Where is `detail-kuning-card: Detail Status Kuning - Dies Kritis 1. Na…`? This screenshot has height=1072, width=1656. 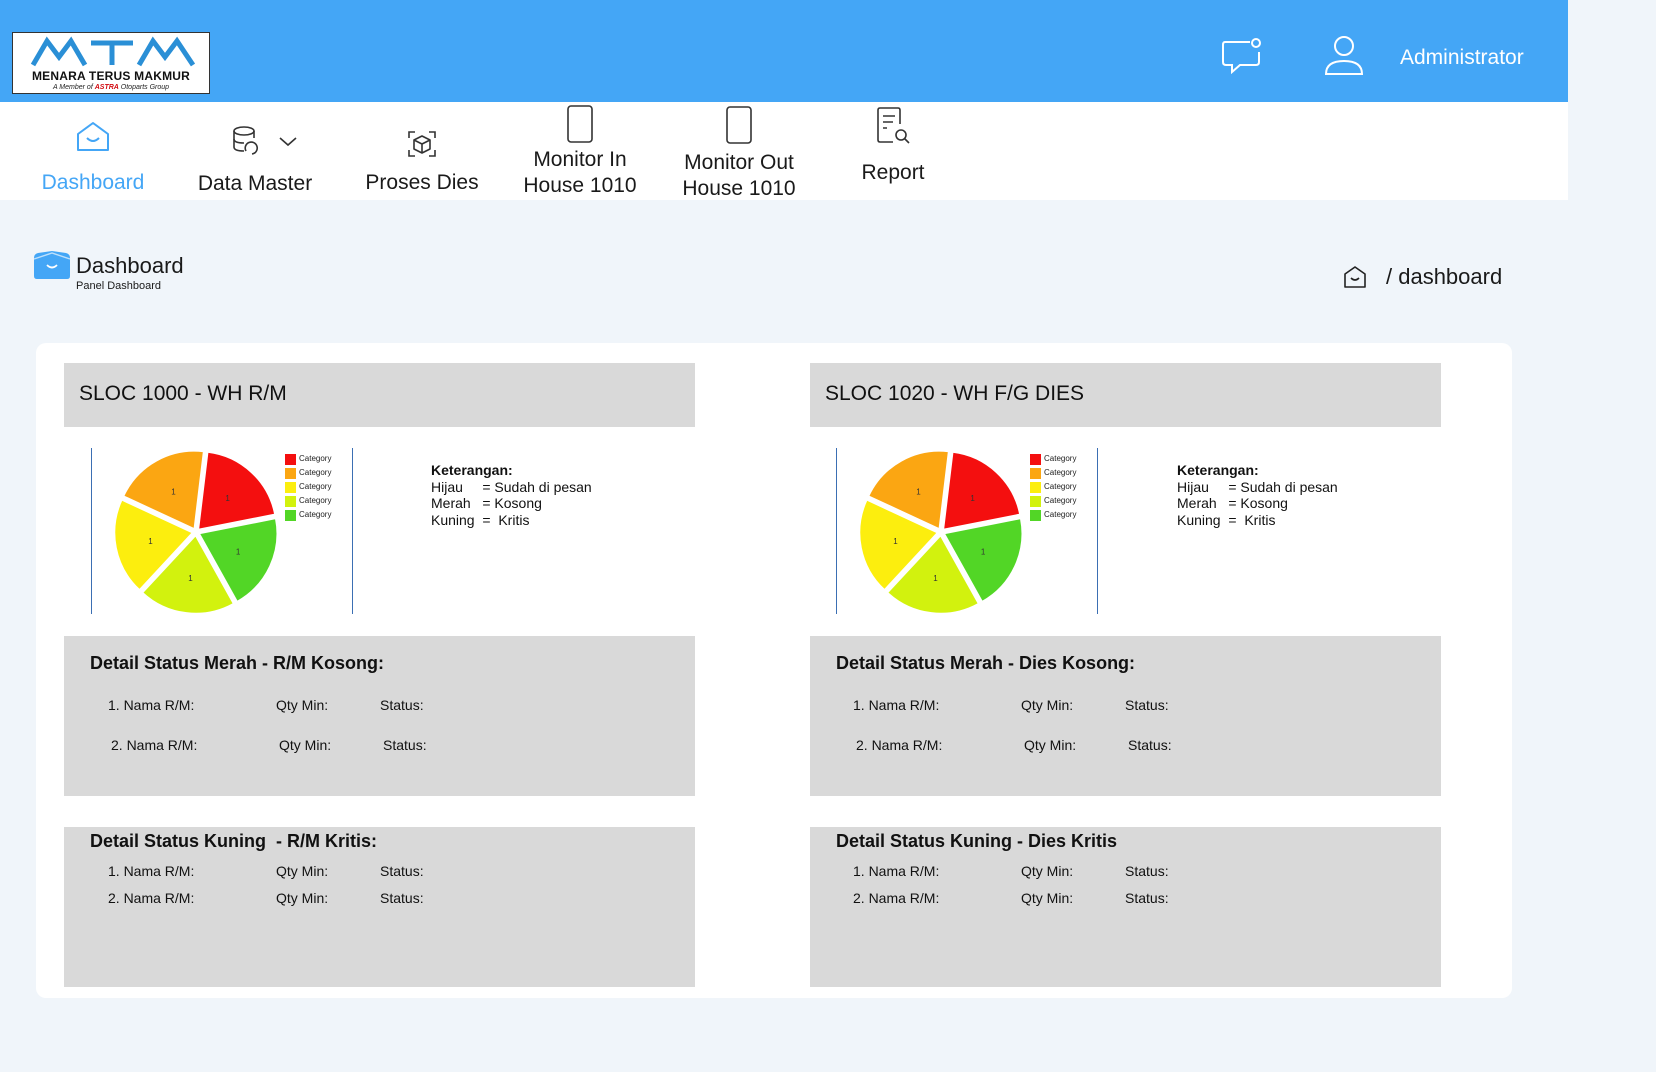
detail-kuning-card: Detail Status Kuning - Dies Kritis 1. Na… is located at coordinates (1125, 907).